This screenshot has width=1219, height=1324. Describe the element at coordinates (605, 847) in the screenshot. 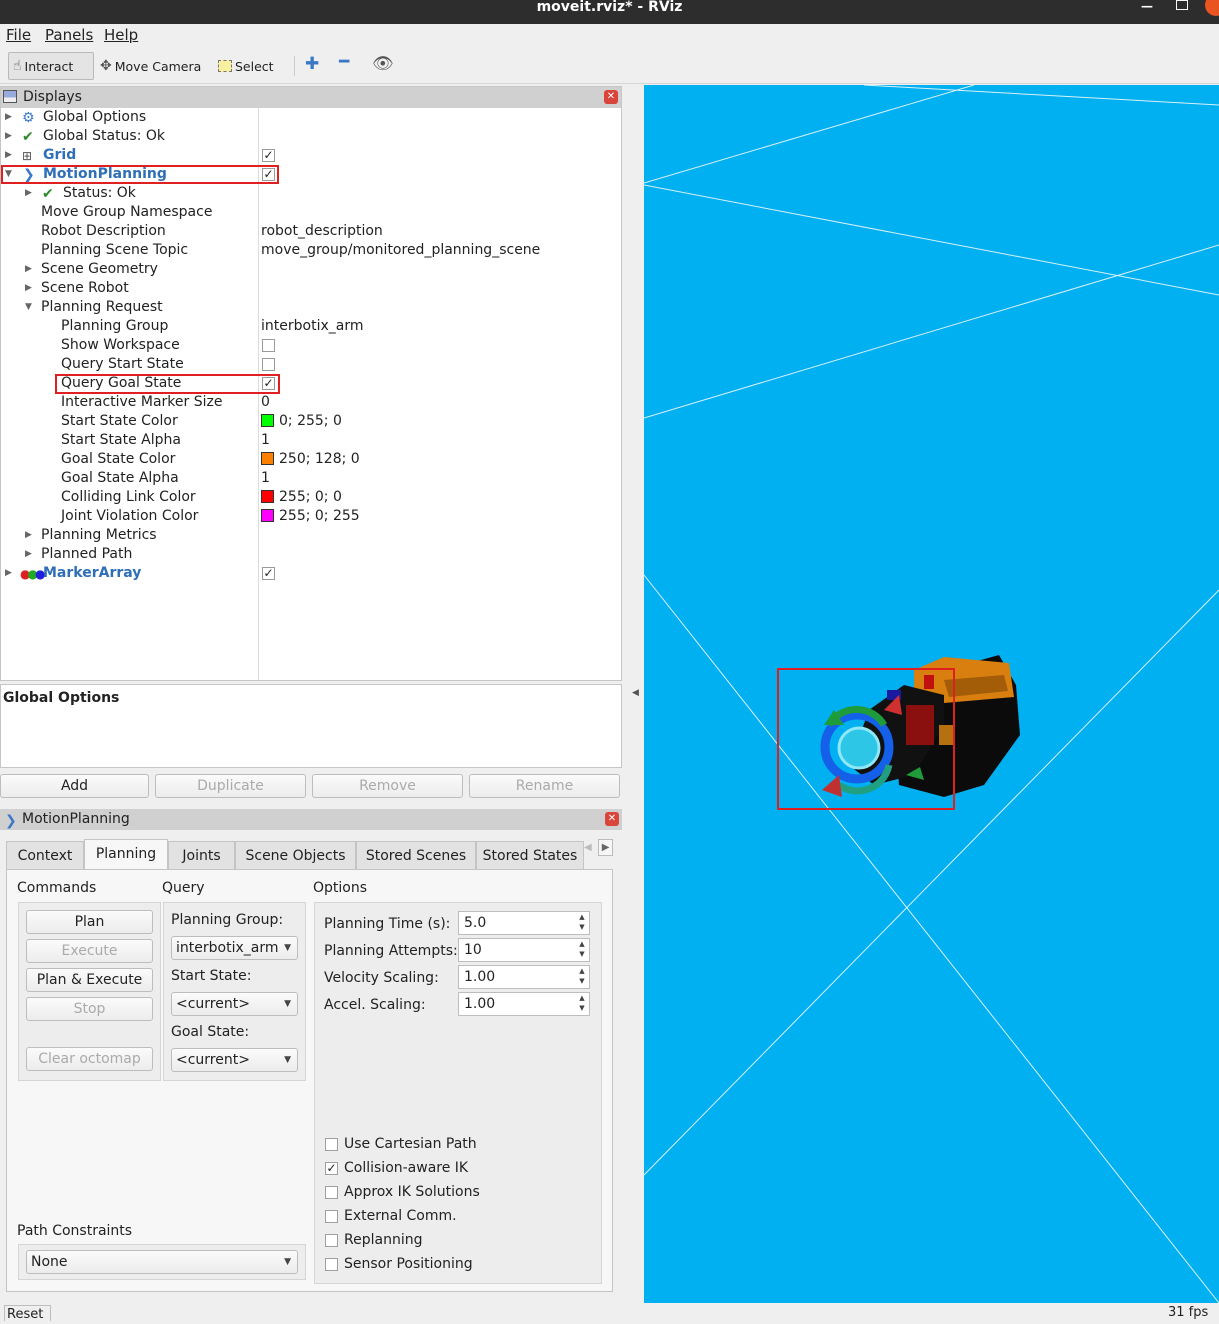

I see `tab-scroll-right-icon: ▶` at that location.